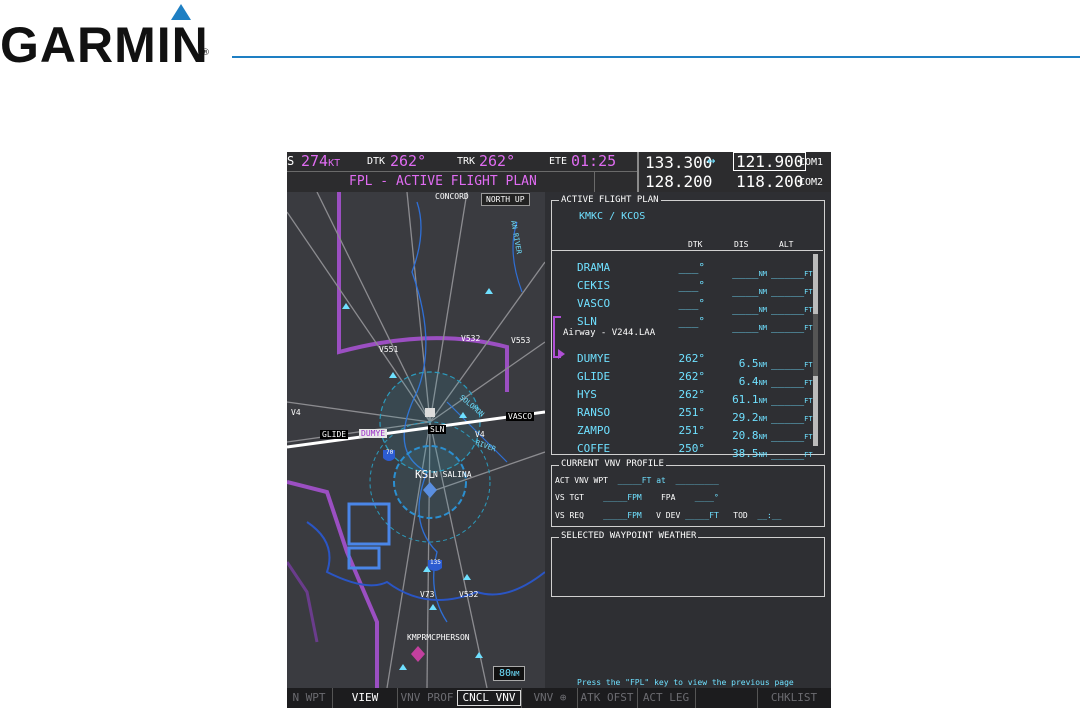 The width and height of the screenshot is (1080, 708). What do you see at coordinates (711, 161) in the screenshot?
I see `swap-arrow-icon: ↔` at bounding box center [711, 161].